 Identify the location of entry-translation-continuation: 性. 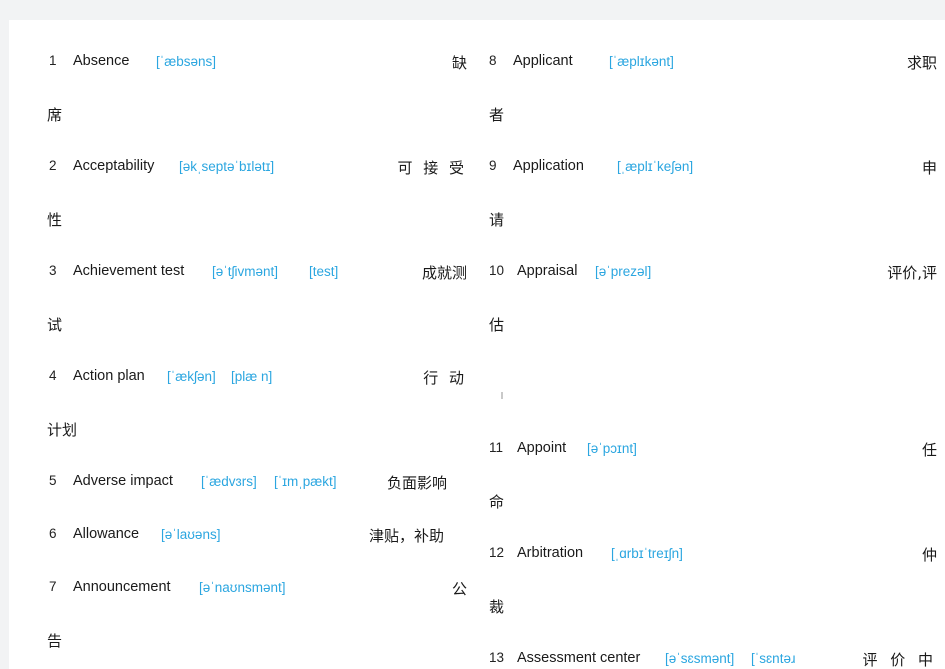
(55, 220).